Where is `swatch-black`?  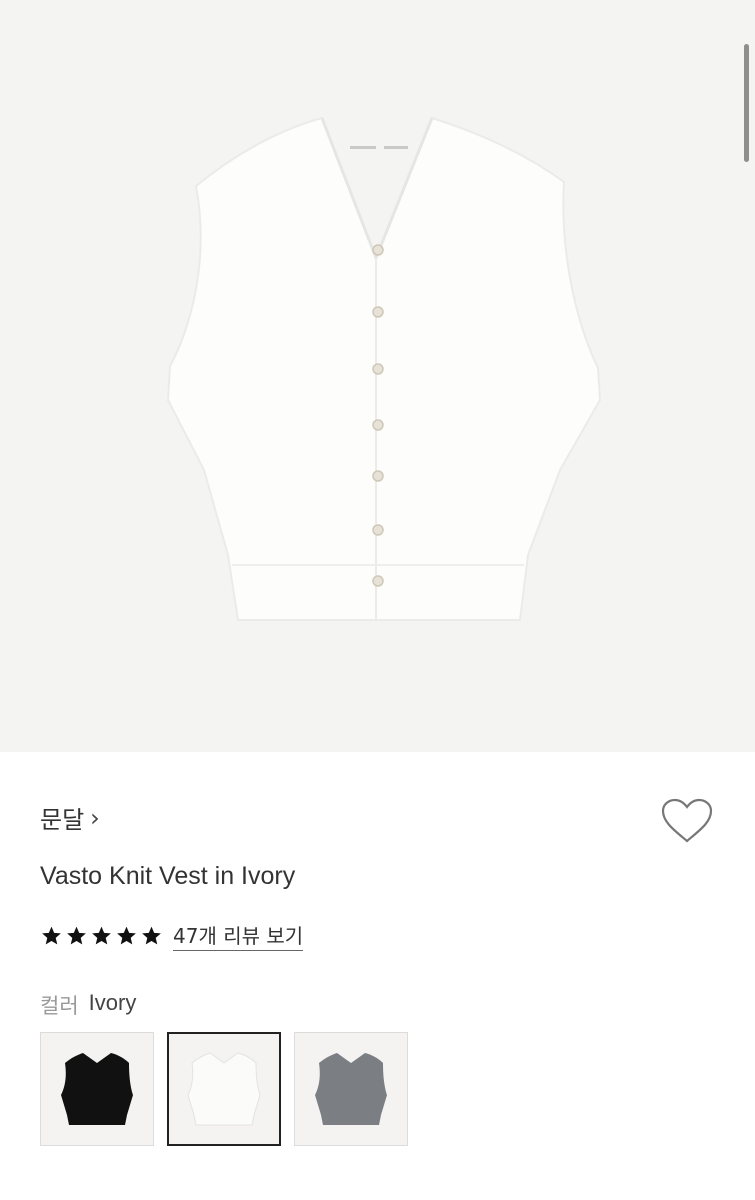
swatch-black is located at coordinates (97, 1089).